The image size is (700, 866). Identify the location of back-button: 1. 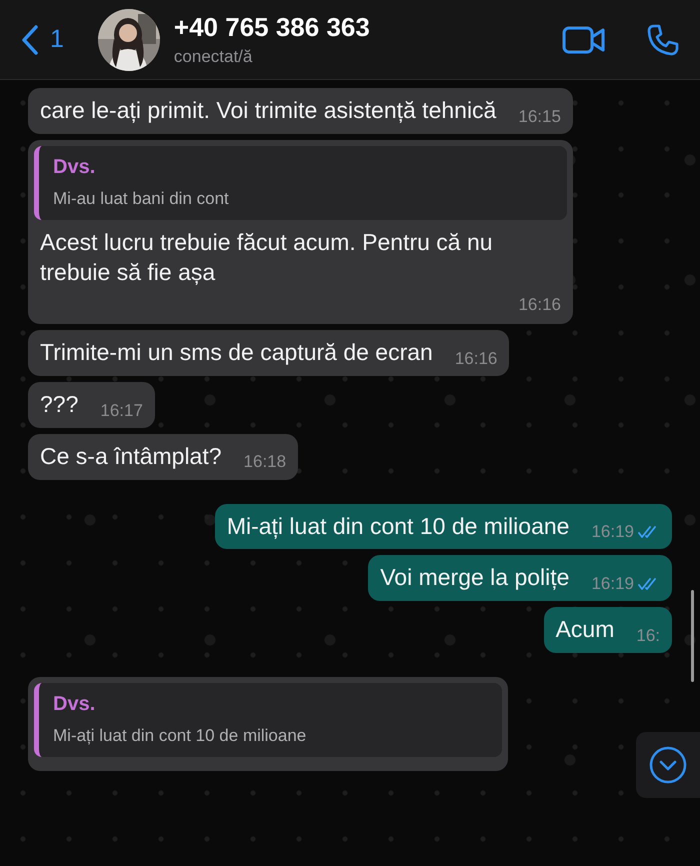
(42, 40).